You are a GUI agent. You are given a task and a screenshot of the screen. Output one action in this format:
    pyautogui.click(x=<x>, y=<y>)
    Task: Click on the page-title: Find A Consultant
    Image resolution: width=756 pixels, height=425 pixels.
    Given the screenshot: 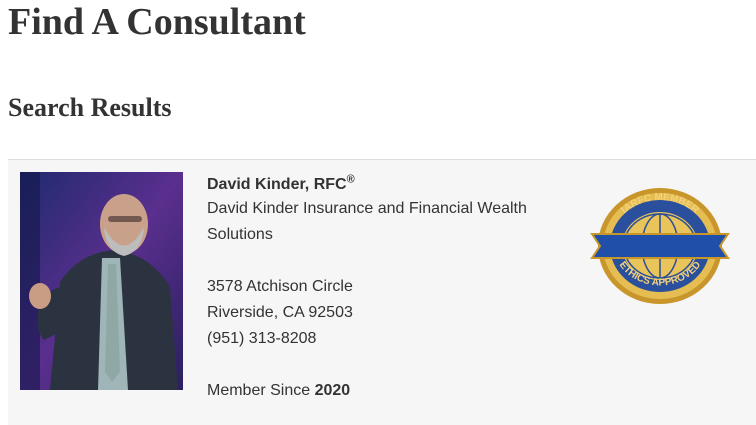 What is the action you would take?
    pyautogui.click(x=157, y=22)
    